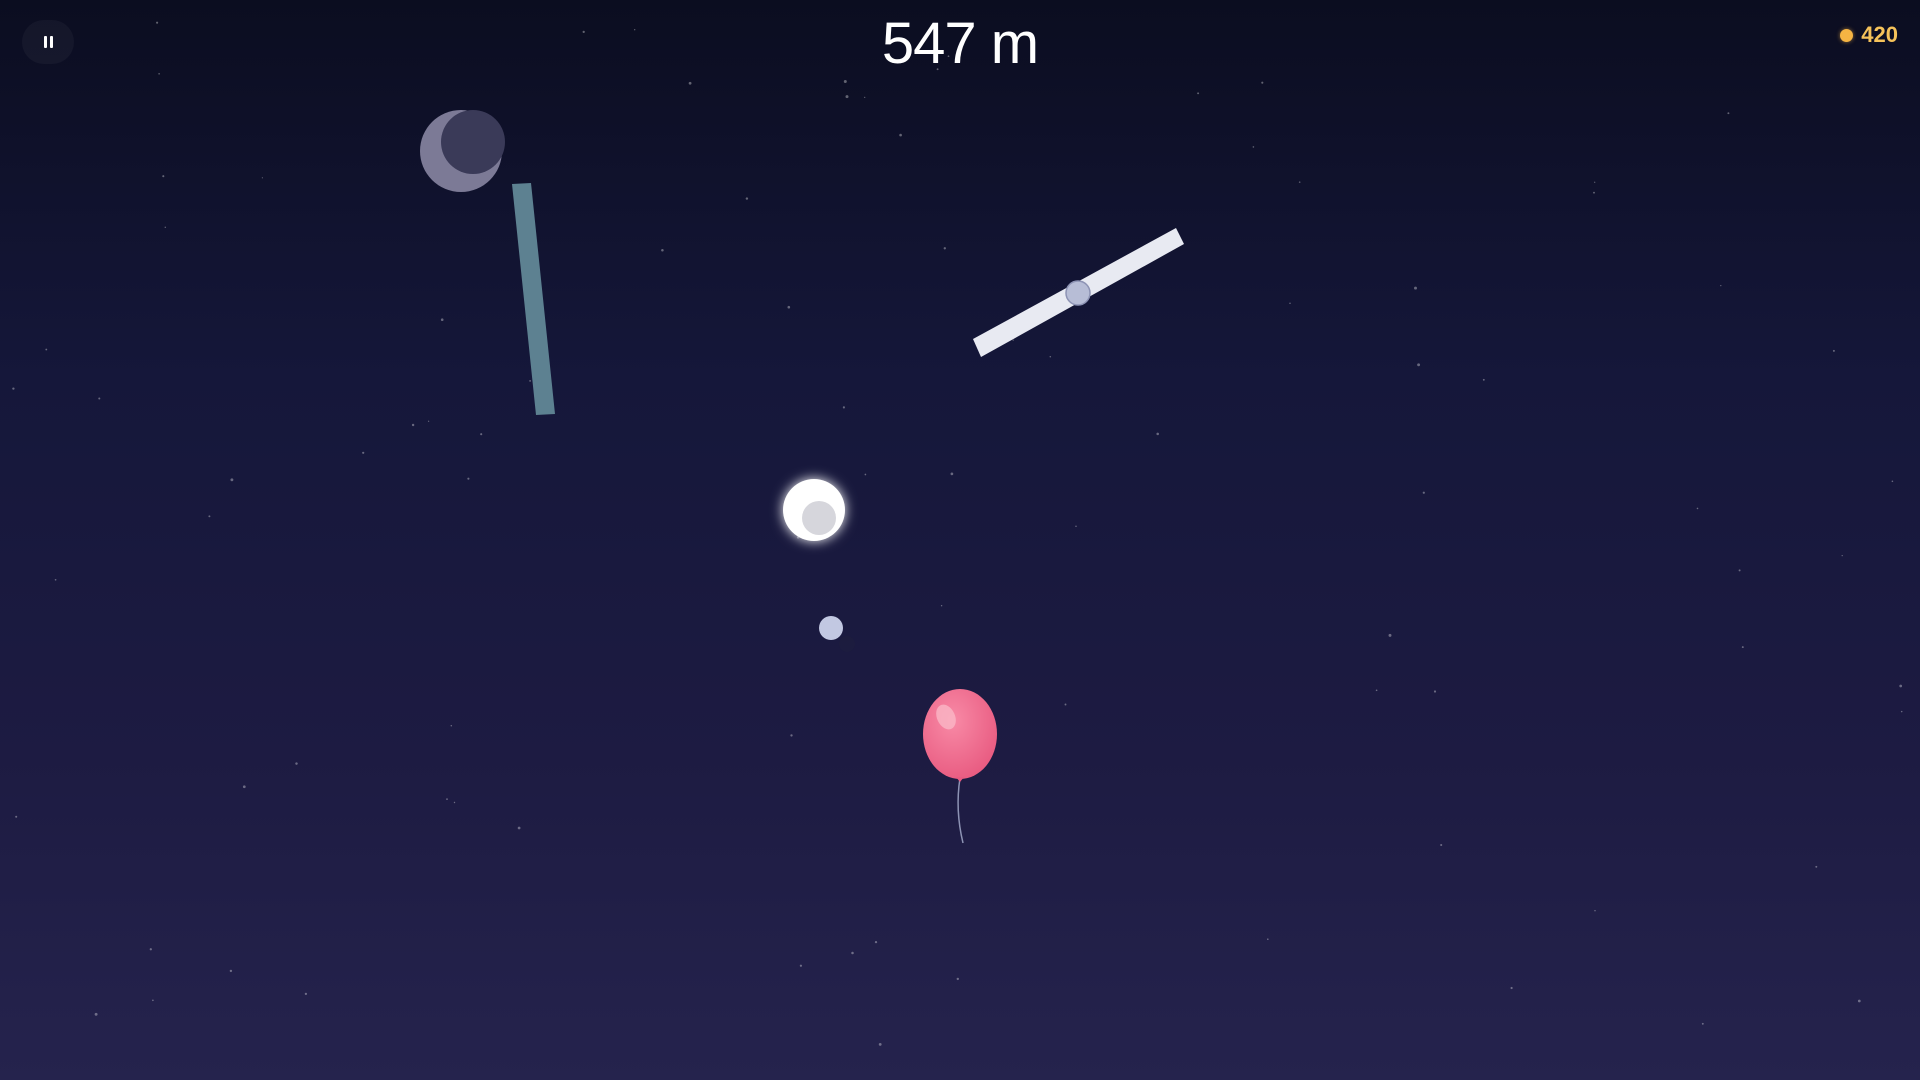 The width and height of the screenshot is (1920, 1080). What do you see at coordinates (837, 634) in the screenshot?
I see `small-orb` at bounding box center [837, 634].